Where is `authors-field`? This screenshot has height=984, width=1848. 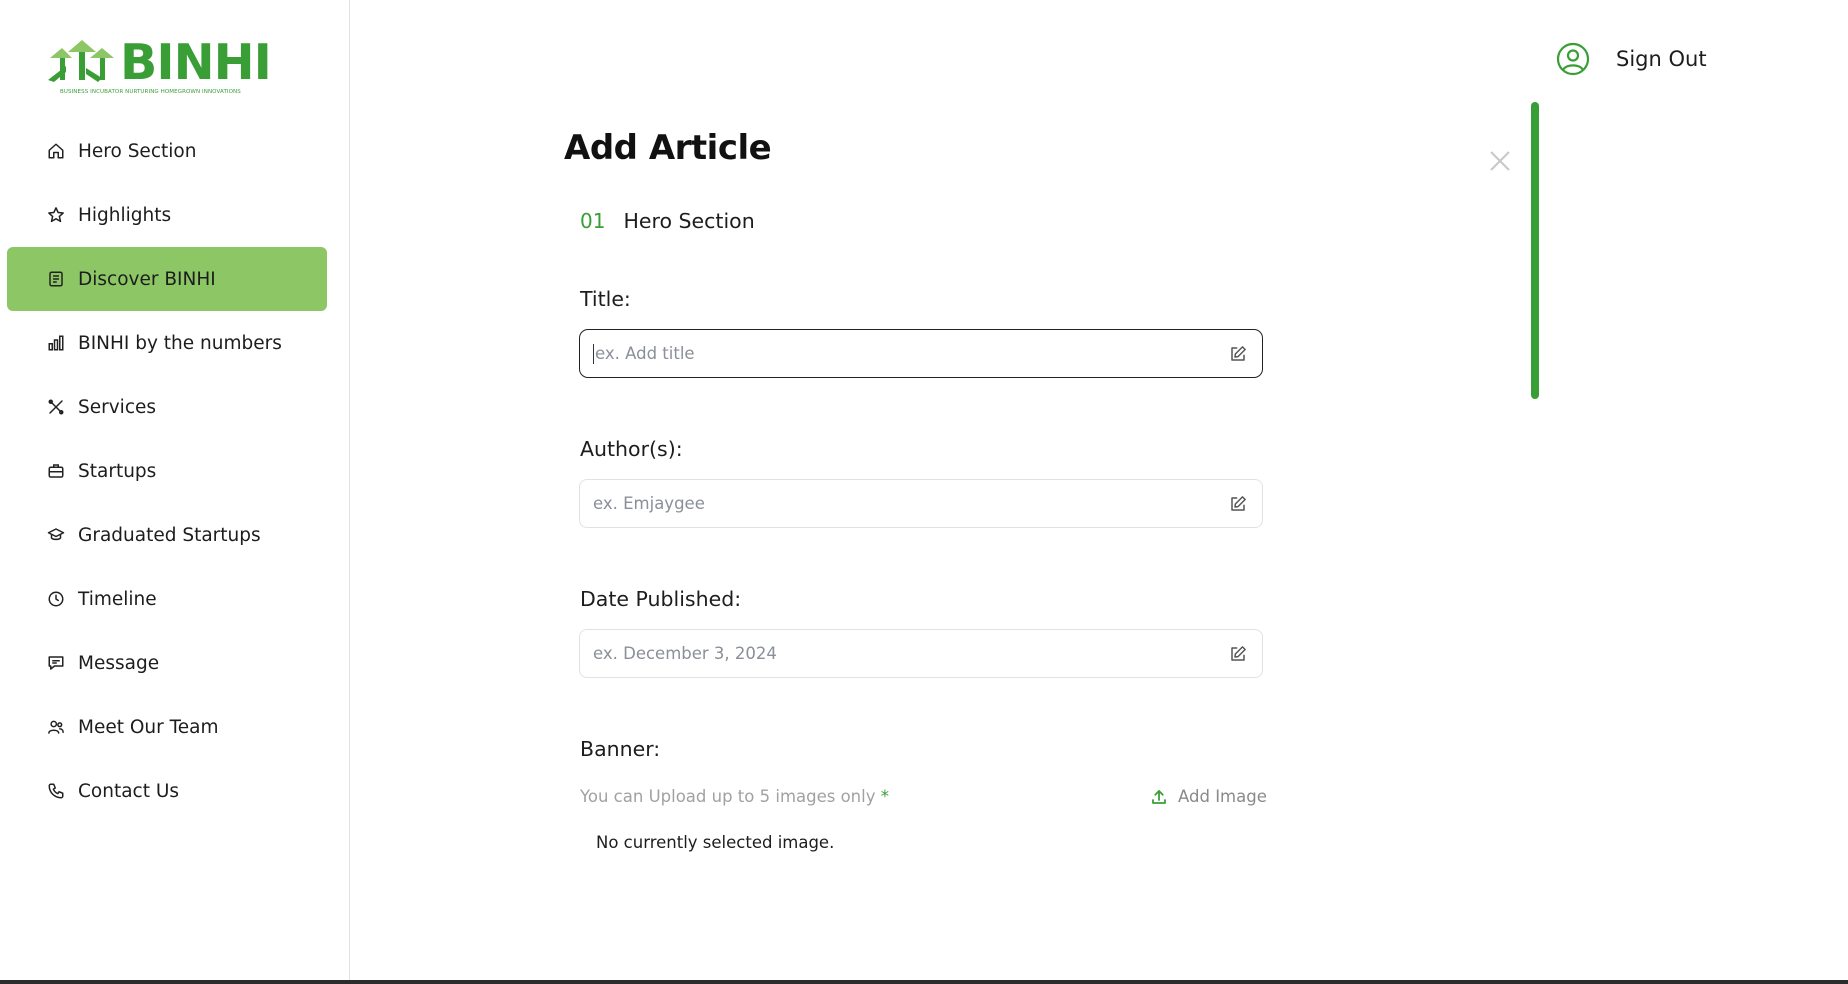 authors-field is located at coordinates (921, 503).